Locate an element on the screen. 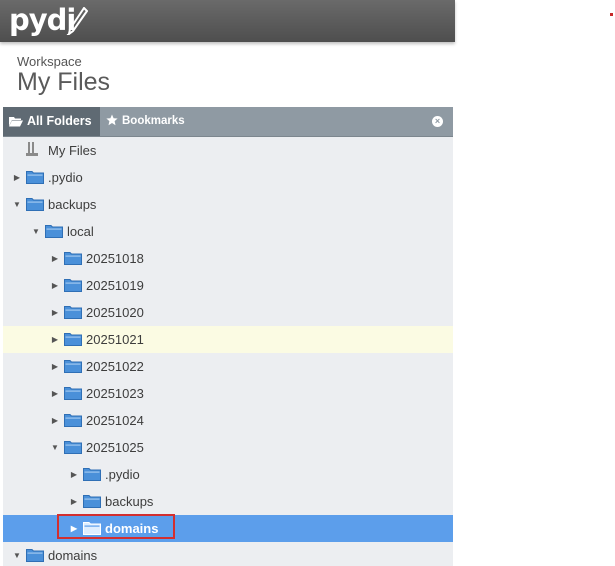 This screenshot has height=566, width=615. tab-bar: All Folders Bookmarks × is located at coordinates (228, 122).